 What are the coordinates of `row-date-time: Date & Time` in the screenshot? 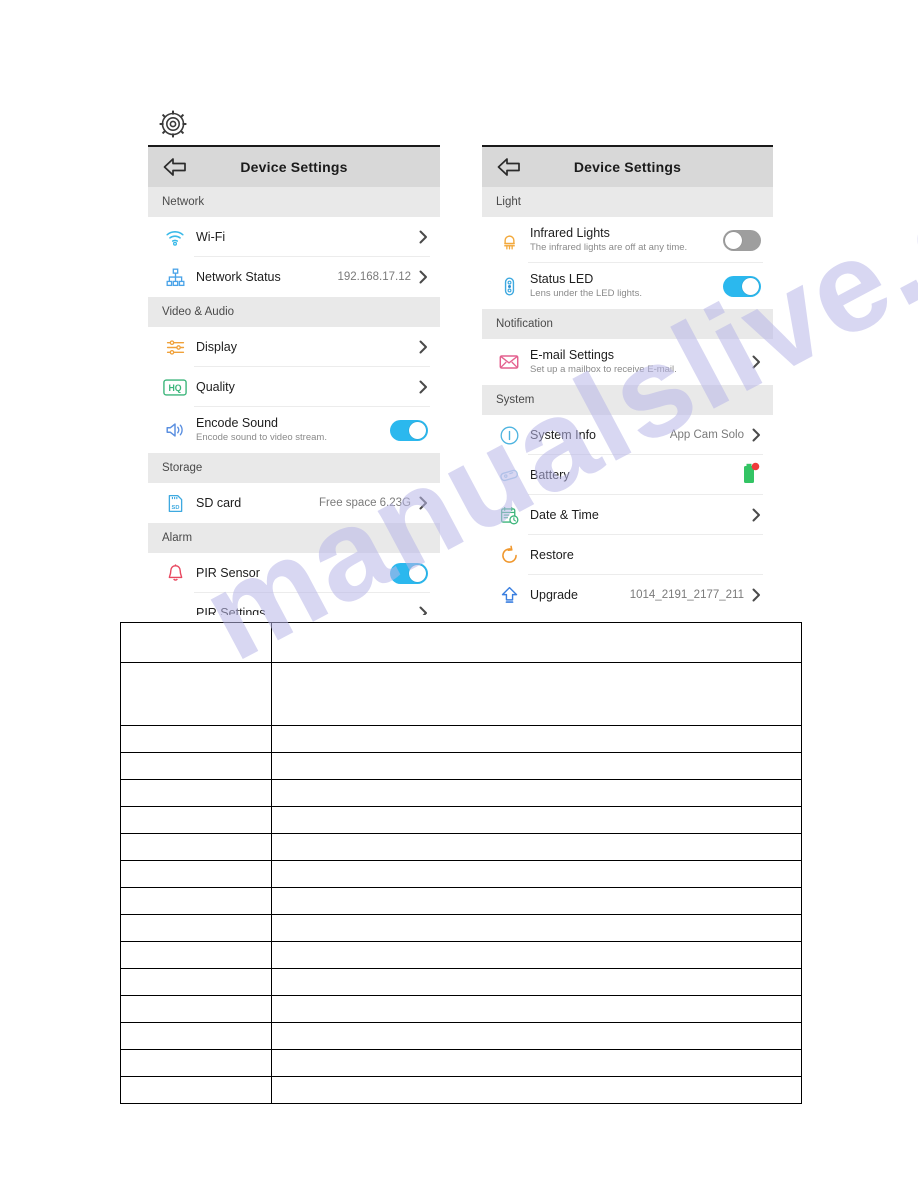 It's located at (627, 515).